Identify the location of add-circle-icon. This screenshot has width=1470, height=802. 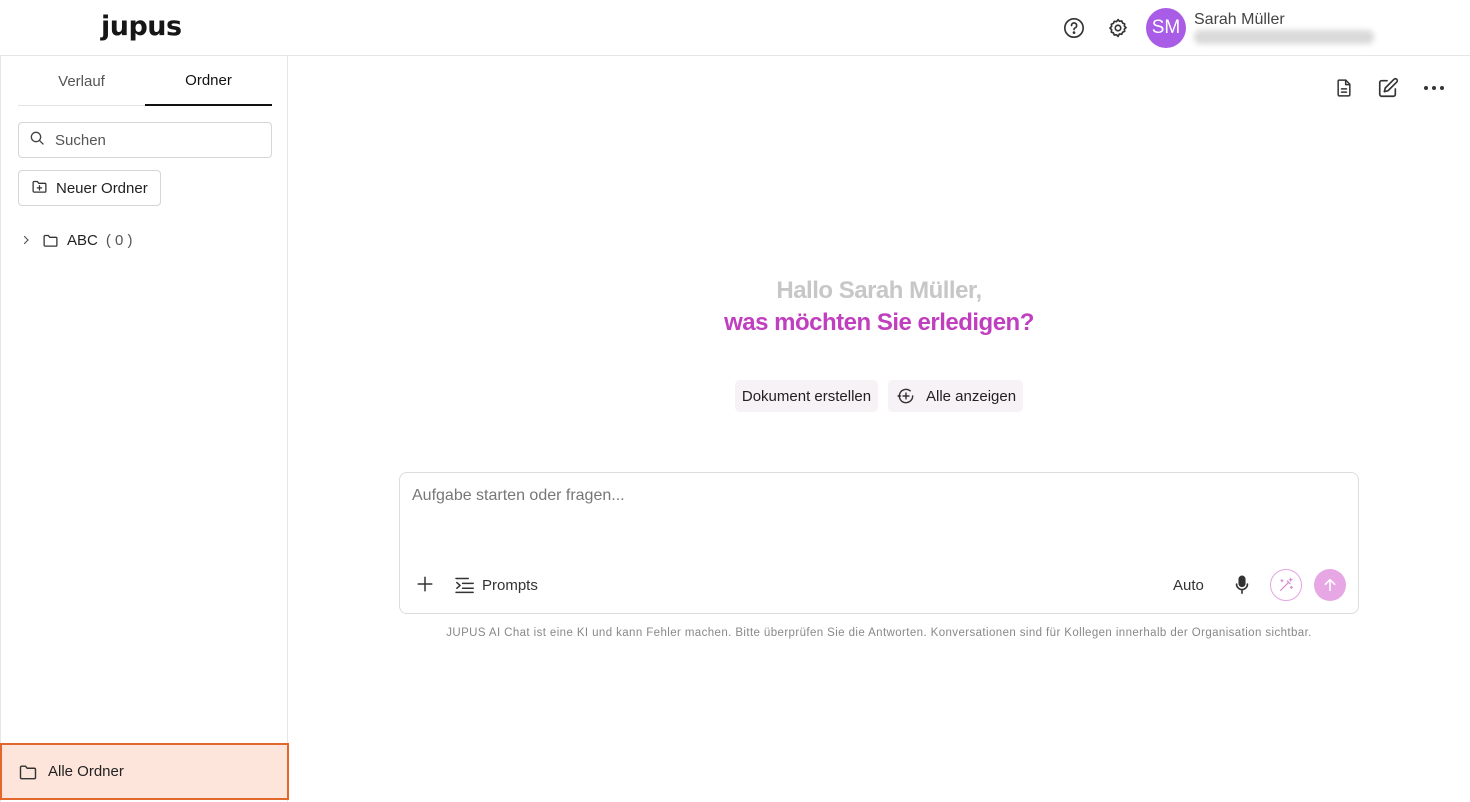
(906, 396).